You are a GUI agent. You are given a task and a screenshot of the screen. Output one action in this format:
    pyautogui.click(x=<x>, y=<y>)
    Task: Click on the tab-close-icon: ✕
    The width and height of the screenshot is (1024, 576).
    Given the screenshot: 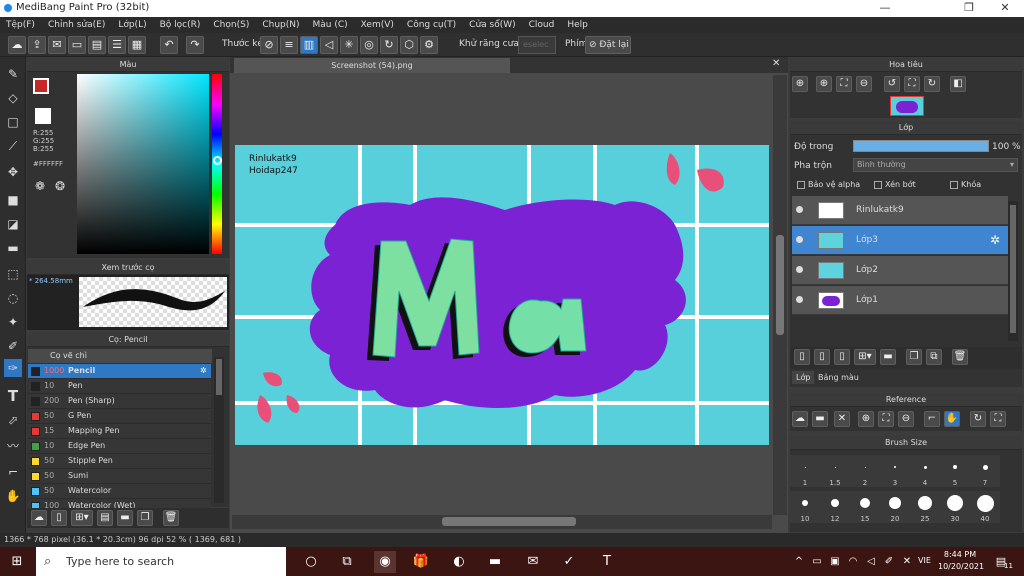 What is the action you would take?
    pyautogui.click(x=776, y=63)
    